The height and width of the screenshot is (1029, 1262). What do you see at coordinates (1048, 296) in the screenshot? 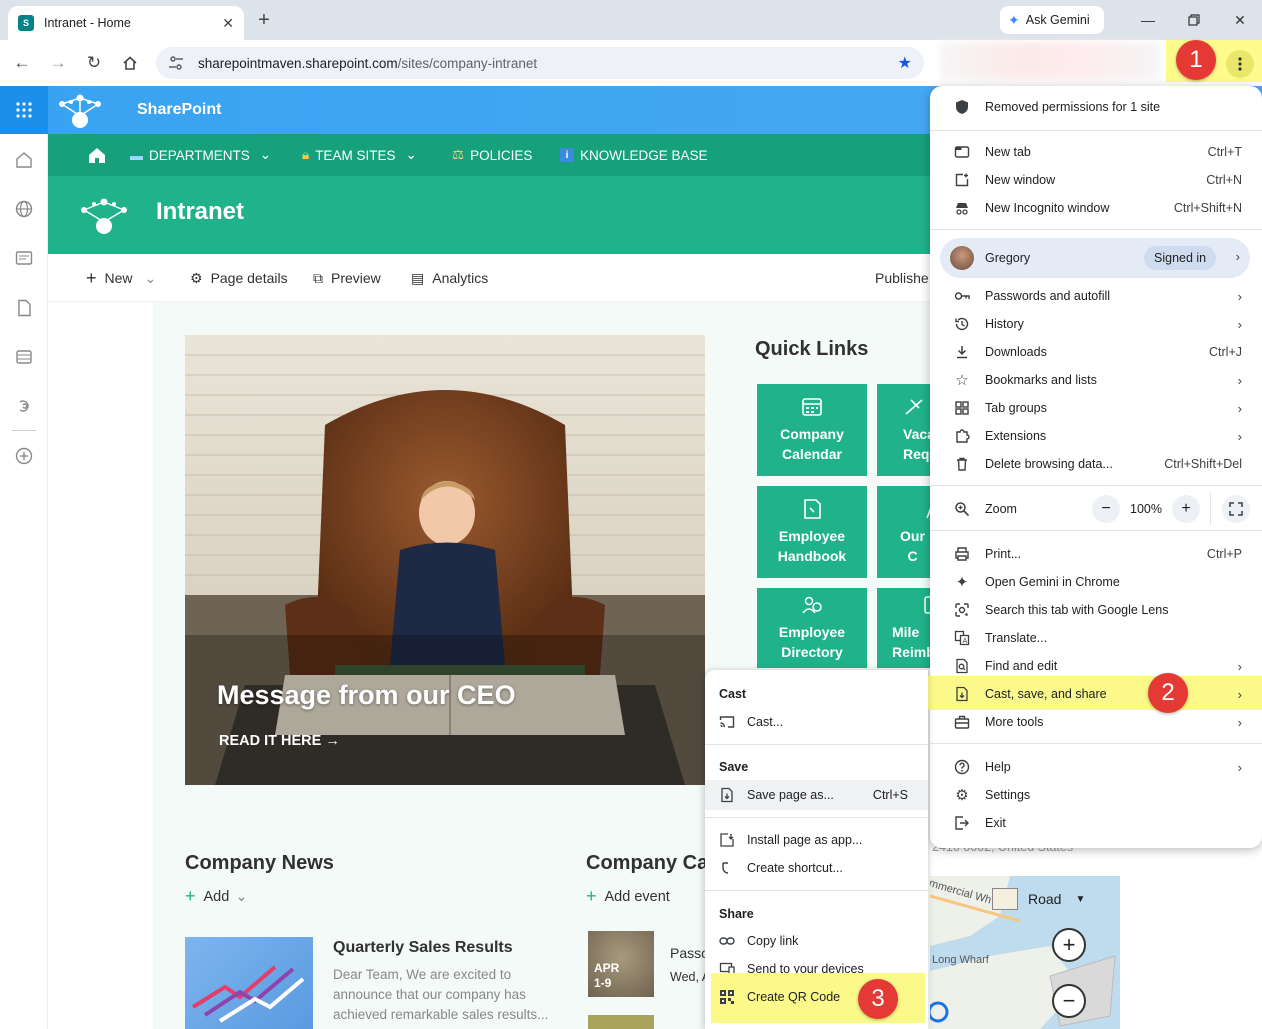
I see `menu-label: Passwords and autofill` at bounding box center [1048, 296].